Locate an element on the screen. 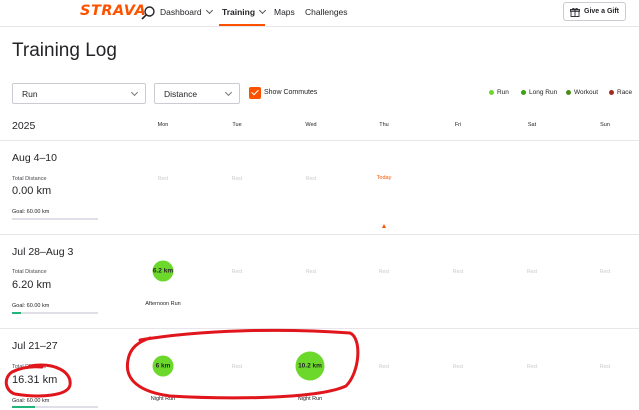 This screenshot has width=639, height=410. run-dot-icon is located at coordinates (491, 92).